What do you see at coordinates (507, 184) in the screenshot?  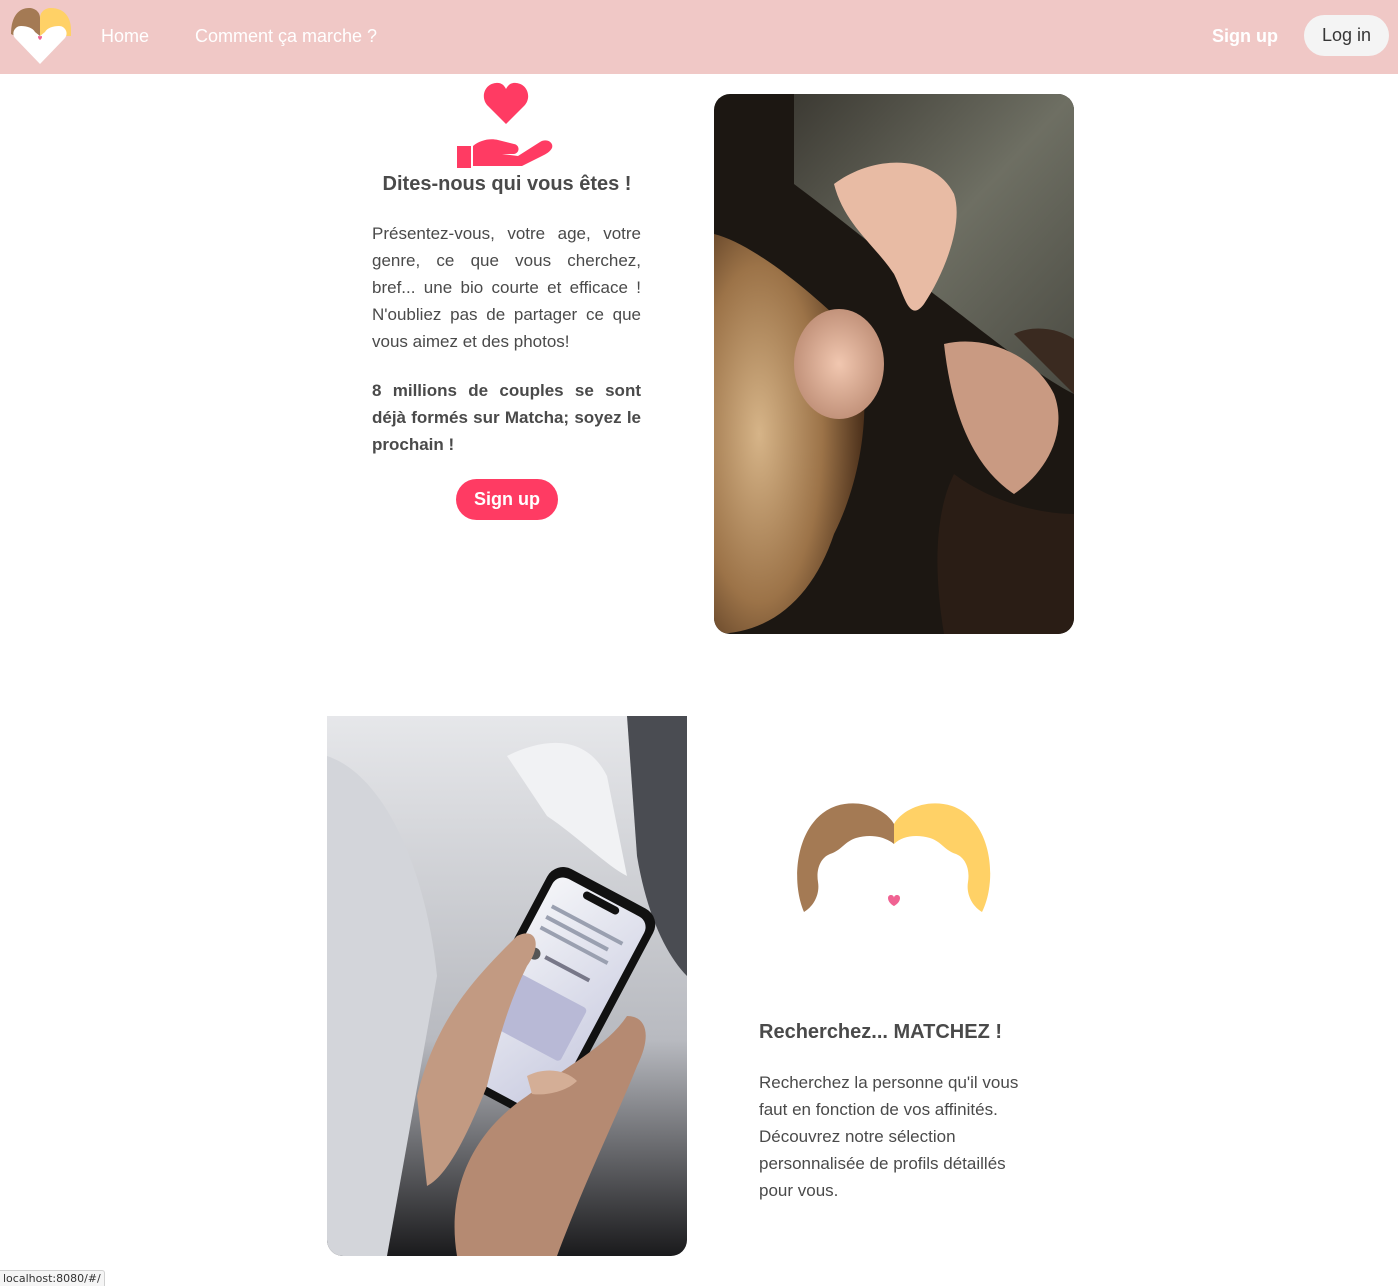 I see `profile-section-title: Dites-nous qui vous êtes !` at bounding box center [507, 184].